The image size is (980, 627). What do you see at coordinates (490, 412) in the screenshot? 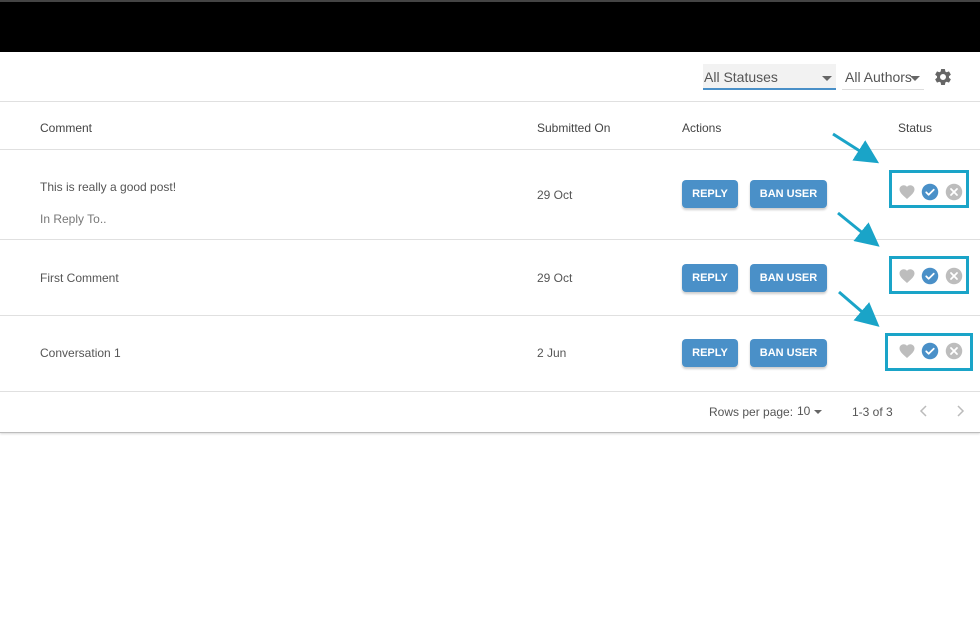
I see `pagination-bar: Rows per page: 10 1-3 of 3` at bounding box center [490, 412].